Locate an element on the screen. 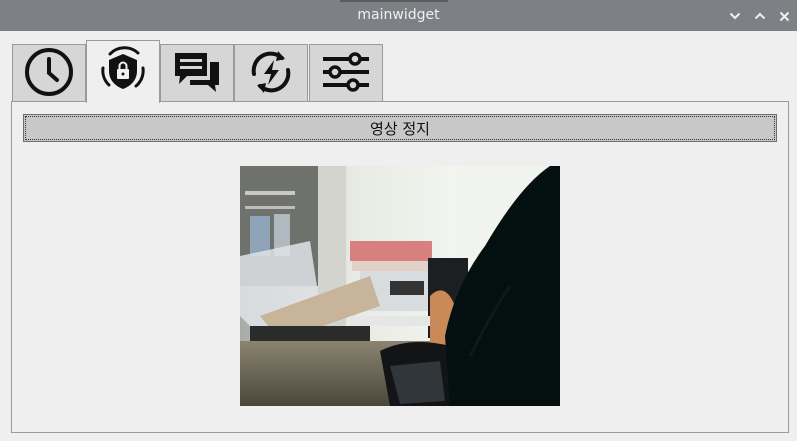 This screenshot has width=797, height=441. stop-video-button: 영상 정지 is located at coordinates (400, 128).